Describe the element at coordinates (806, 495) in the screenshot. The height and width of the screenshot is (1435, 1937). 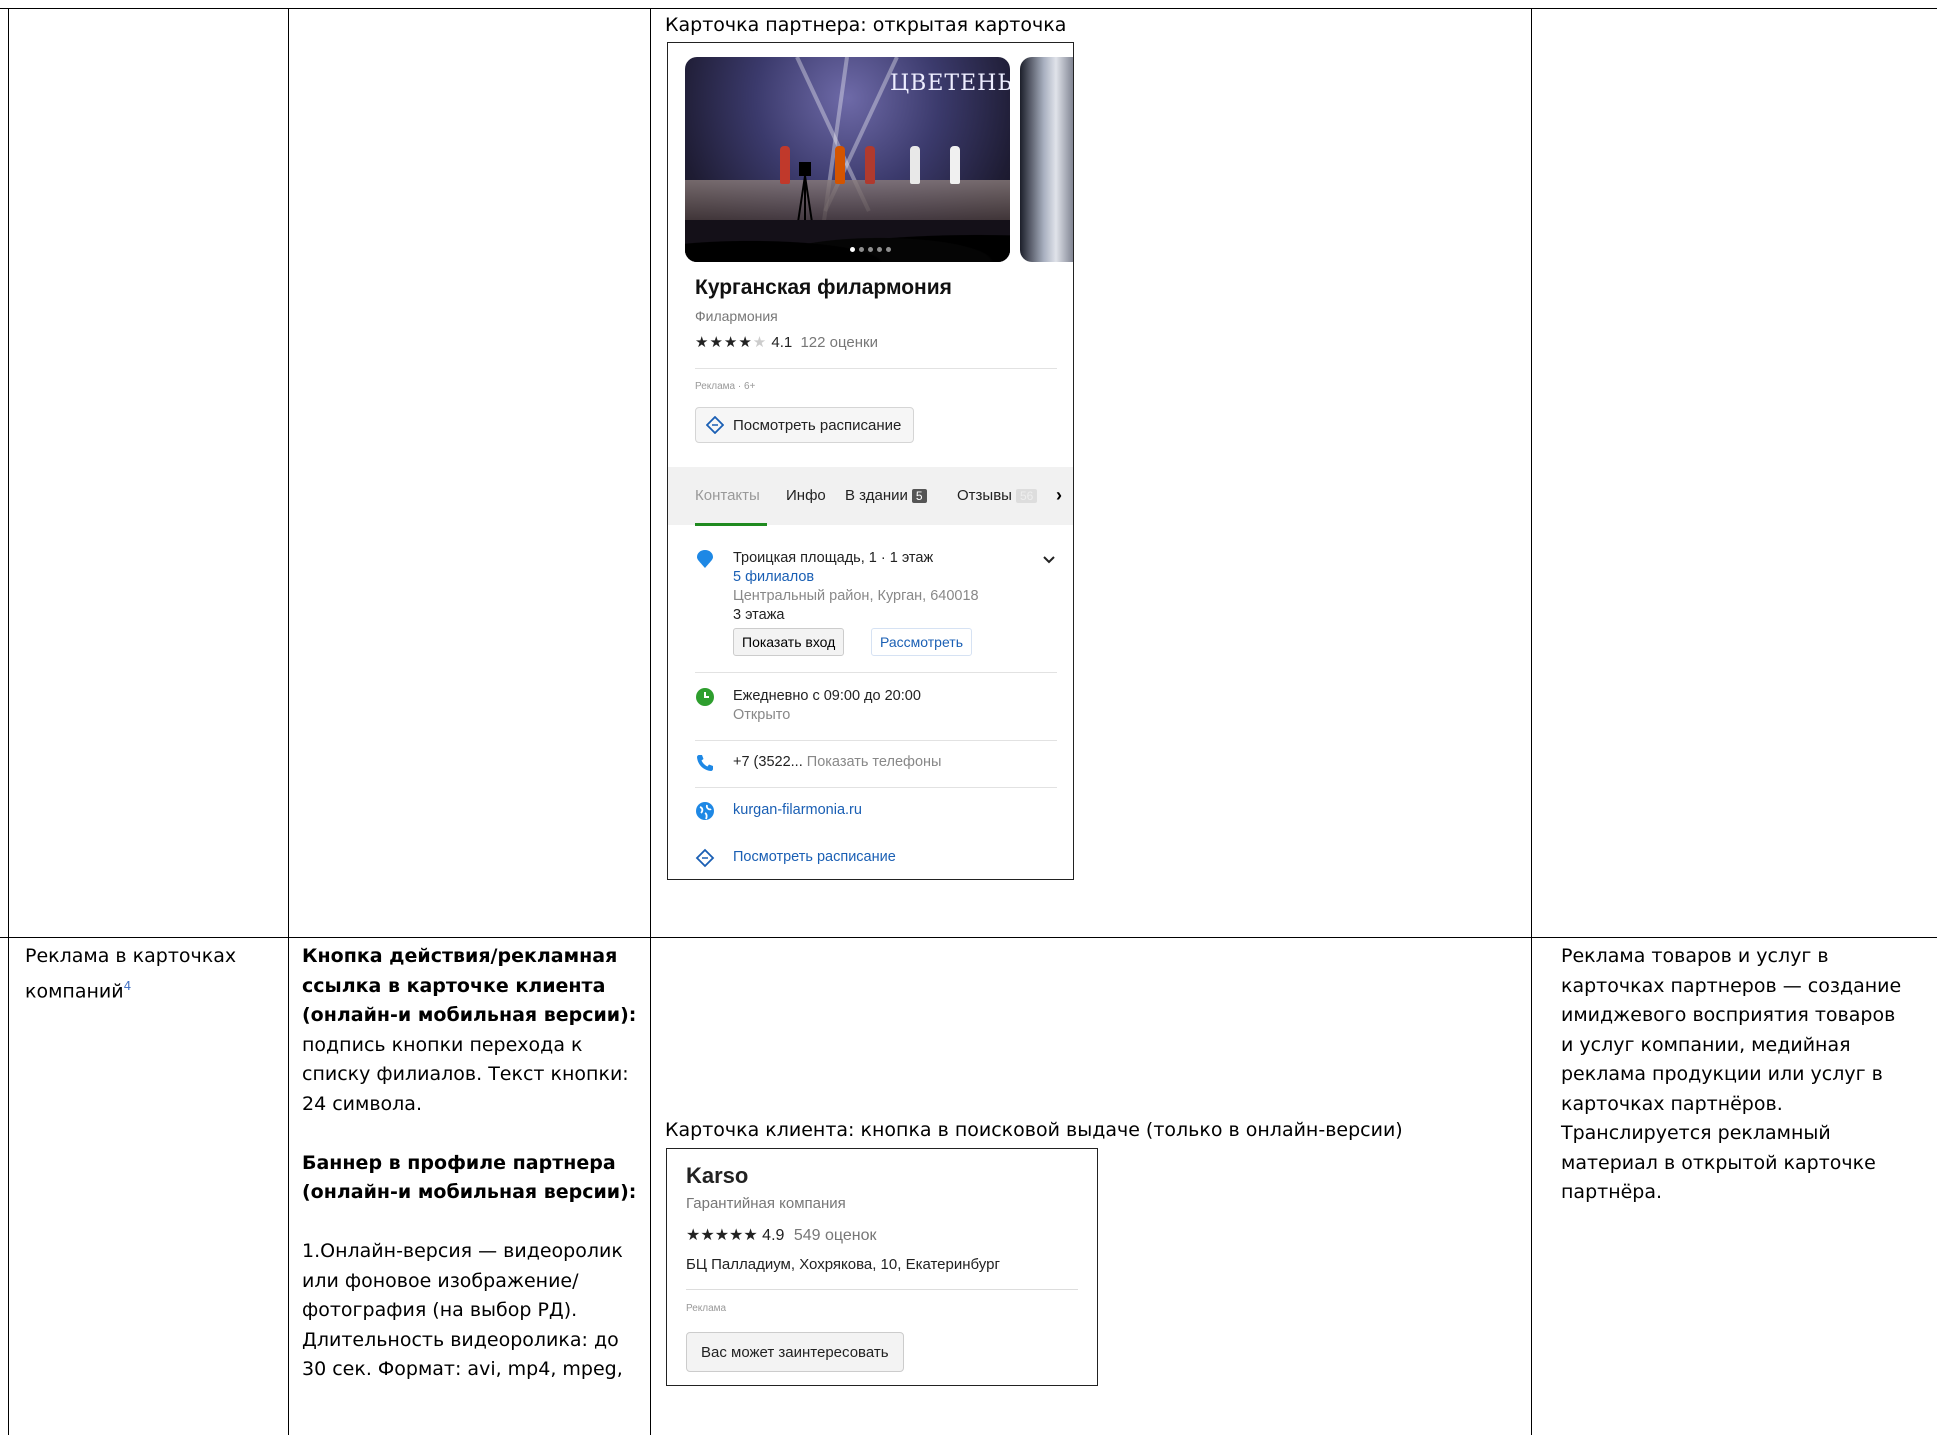
I see `tab-info: Инфо` at that location.